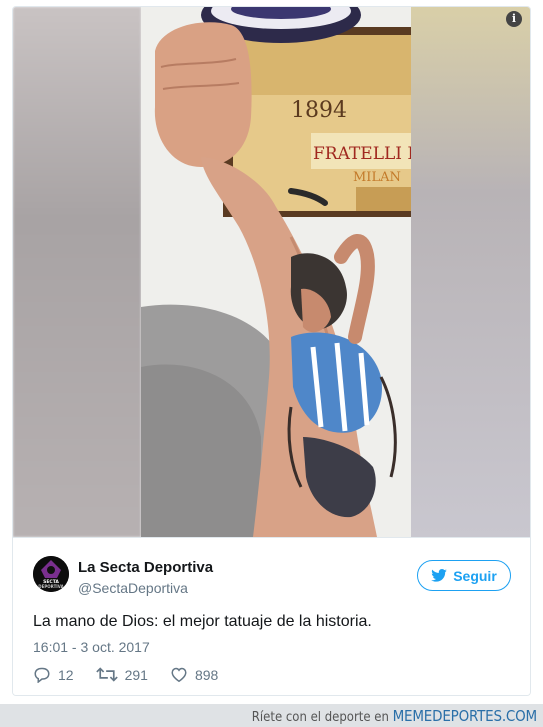  Describe the element at coordinates (362, 154) in the screenshot. I see `poster-brand: FRATELLI BRAN` at that location.